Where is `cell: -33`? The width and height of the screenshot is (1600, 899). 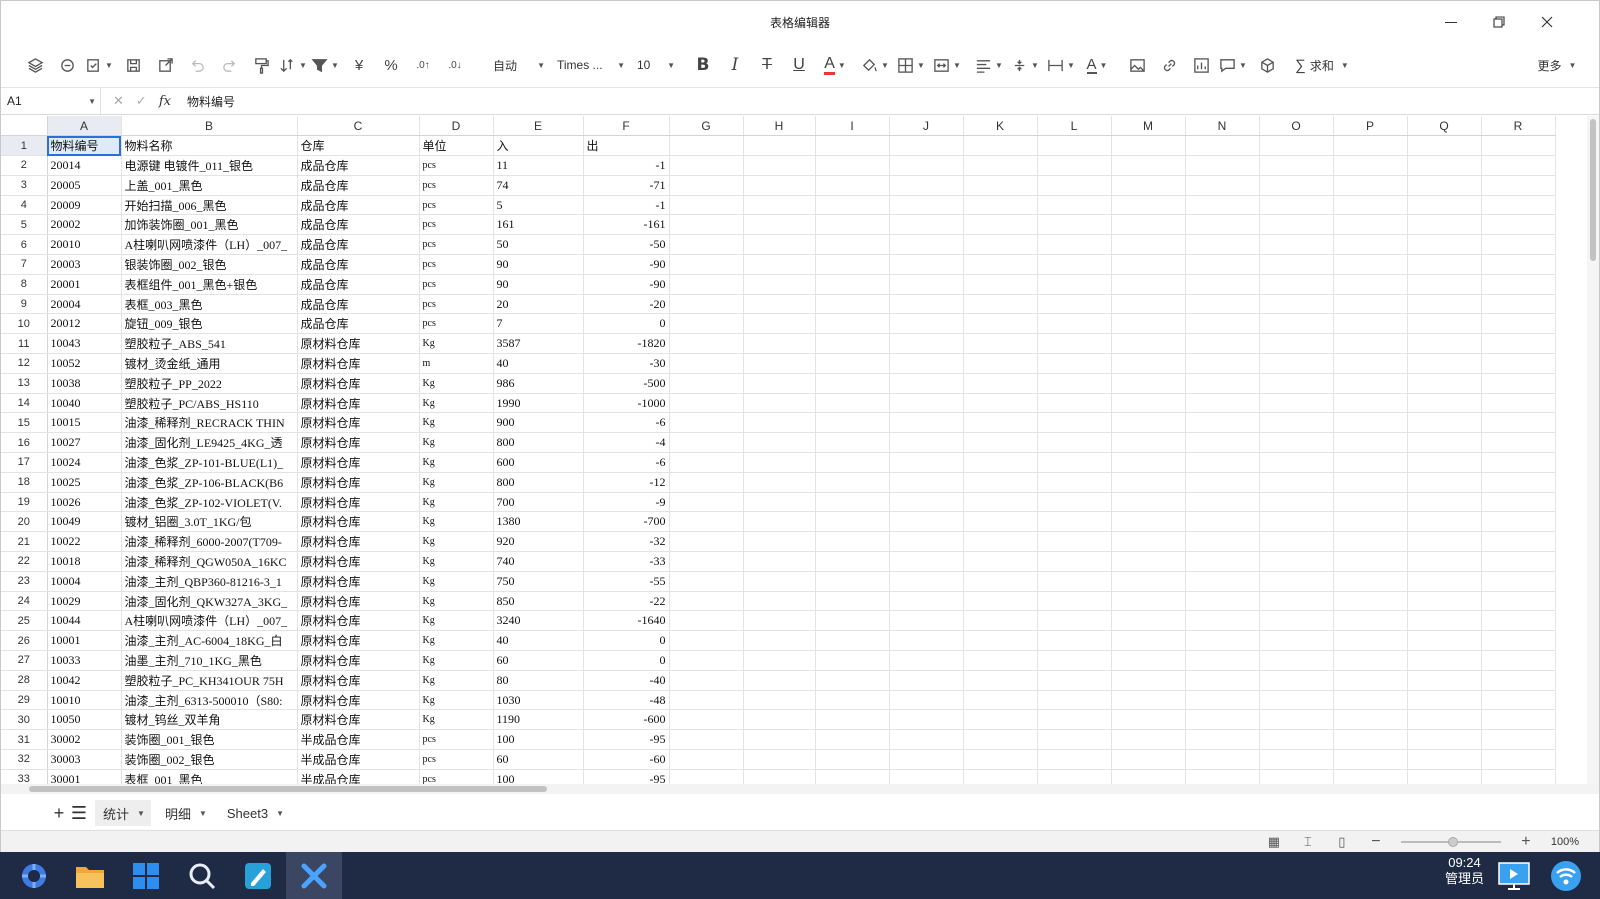
cell: -33 is located at coordinates (626, 561).